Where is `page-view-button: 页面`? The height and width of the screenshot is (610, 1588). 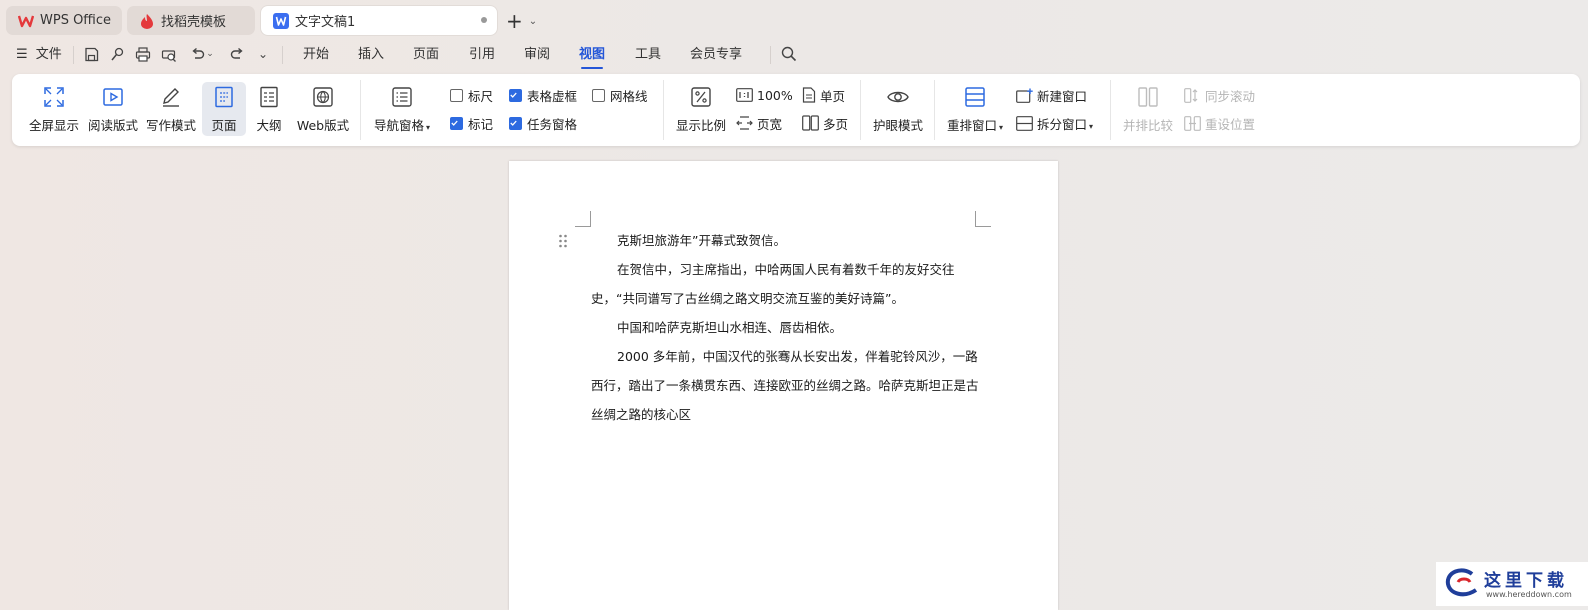 page-view-button: 页面 is located at coordinates (224, 109).